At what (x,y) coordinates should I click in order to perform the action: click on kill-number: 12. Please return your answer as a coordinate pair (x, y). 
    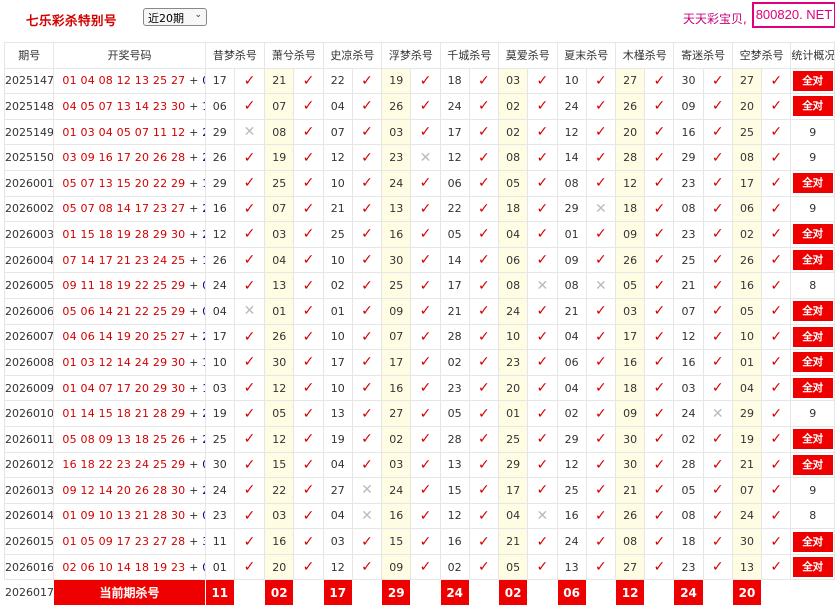
    Looking at the image, I should click on (454, 157).